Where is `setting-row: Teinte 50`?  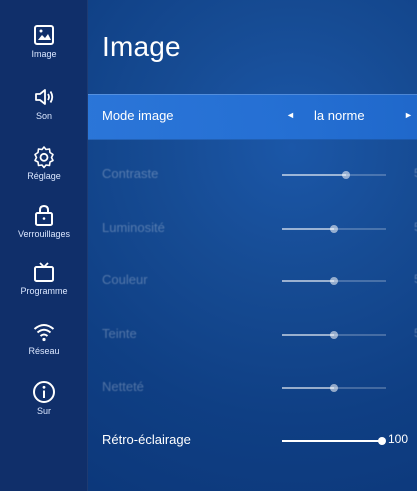 setting-row: Teinte 50 is located at coordinates (259, 334).